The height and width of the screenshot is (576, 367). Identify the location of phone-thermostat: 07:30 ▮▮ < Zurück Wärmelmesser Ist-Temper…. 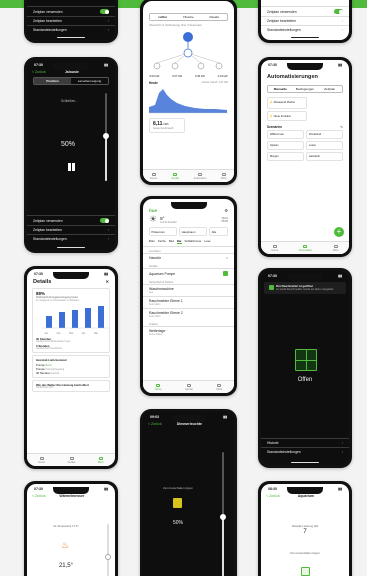
(71, 528).